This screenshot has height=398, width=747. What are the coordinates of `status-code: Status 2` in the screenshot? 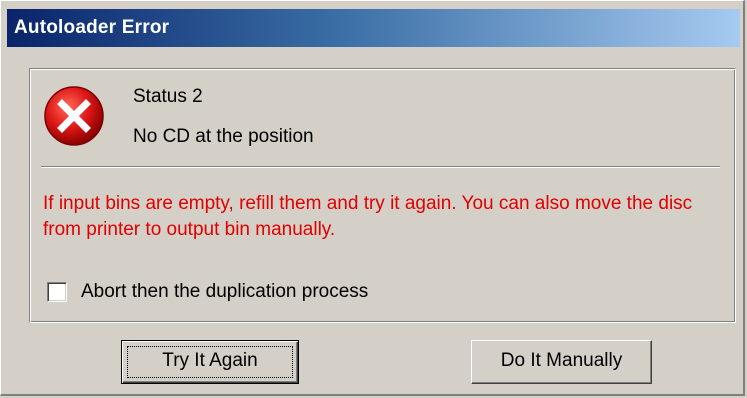 It's located at (168, 96).